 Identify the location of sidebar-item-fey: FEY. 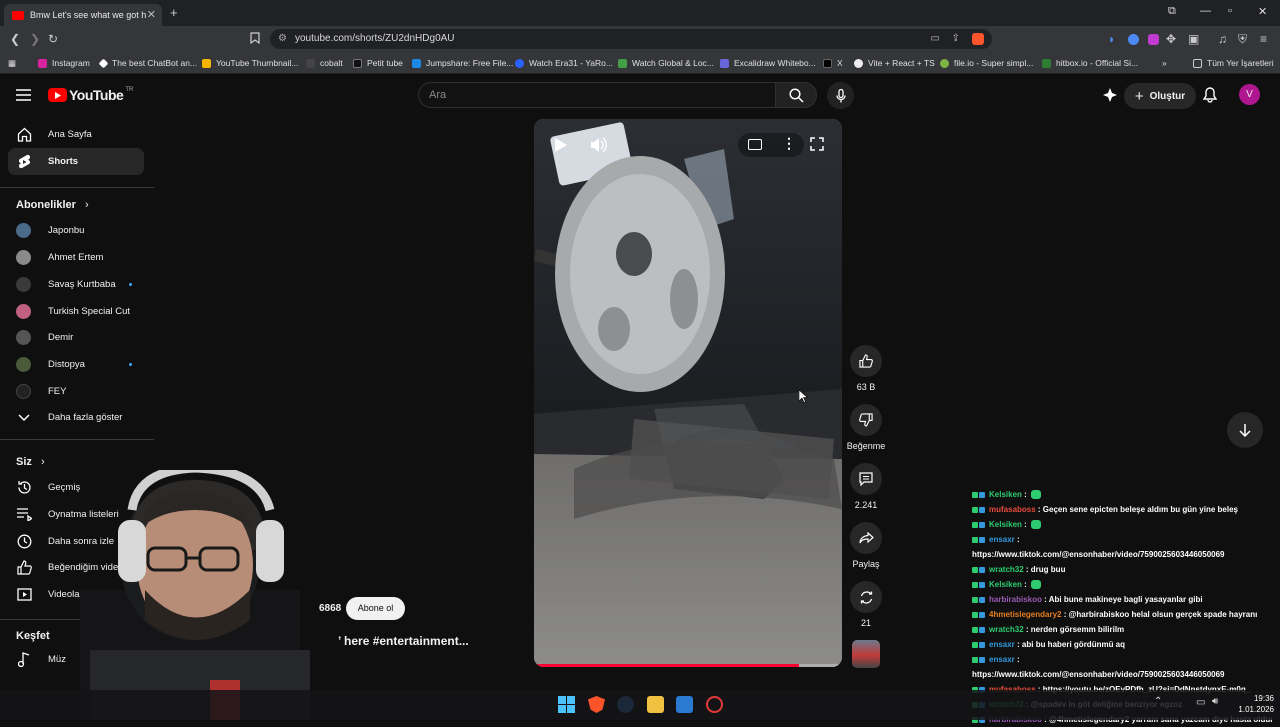
(76, 391).